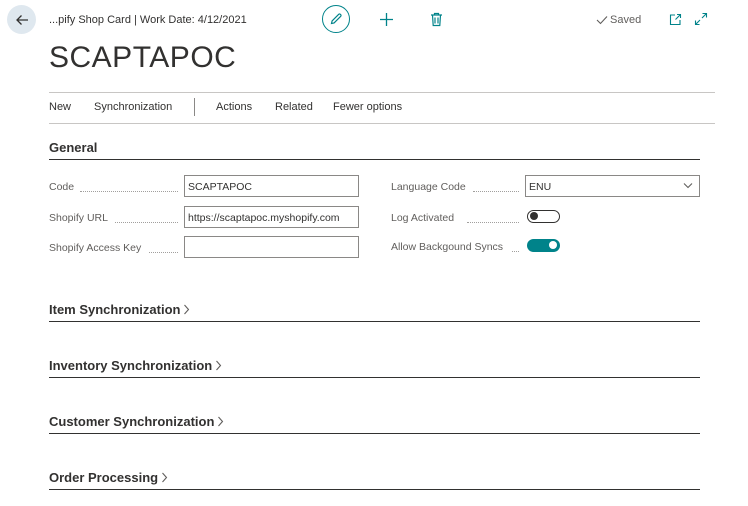 This screenshot has height=506, width=748. Describe the element at coordinates (540, 187) in the screenshot. I see `language-code-value: ENU` at that location.